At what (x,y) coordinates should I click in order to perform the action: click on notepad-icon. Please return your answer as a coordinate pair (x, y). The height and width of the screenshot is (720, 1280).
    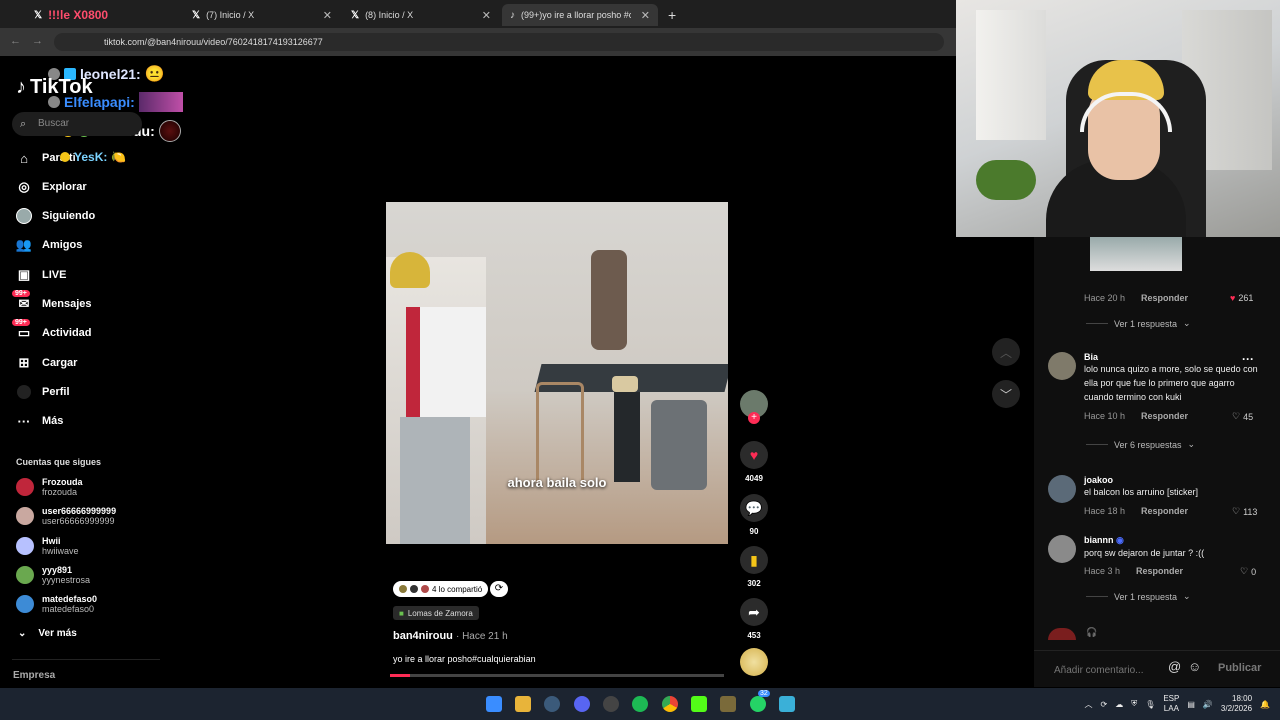
    Looking at the image, I should click on (787, 704).